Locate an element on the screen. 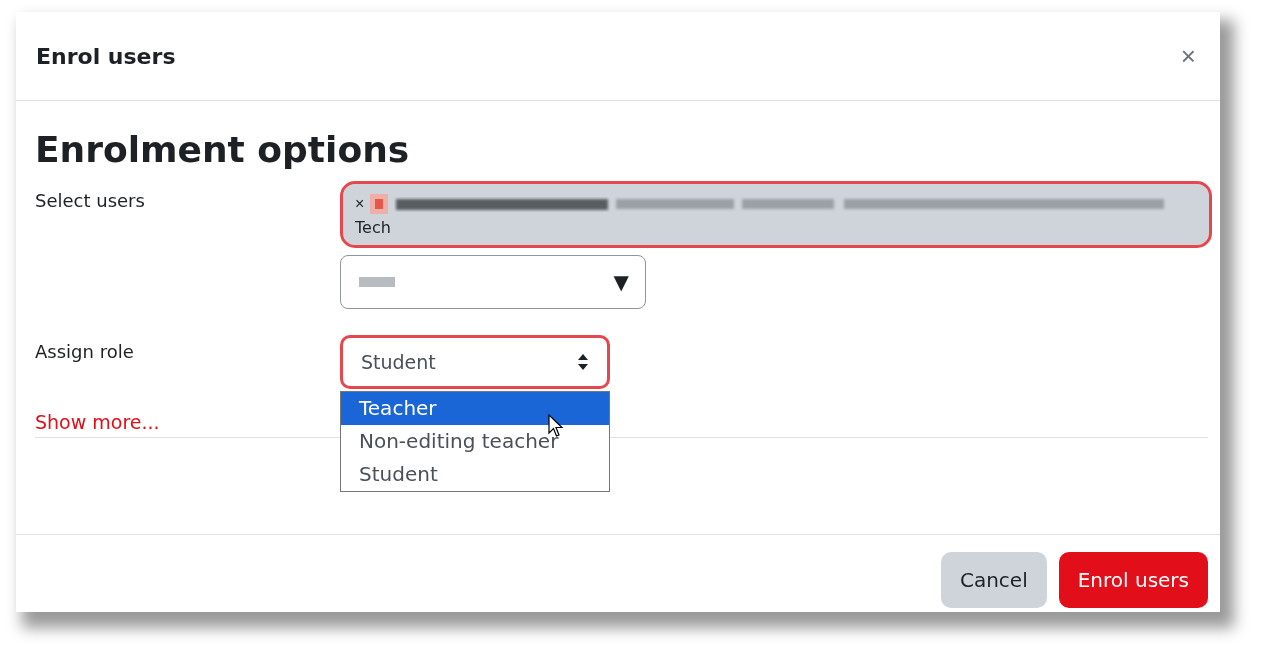  user-search-field: ▼ is located at coordinates (493, 282).